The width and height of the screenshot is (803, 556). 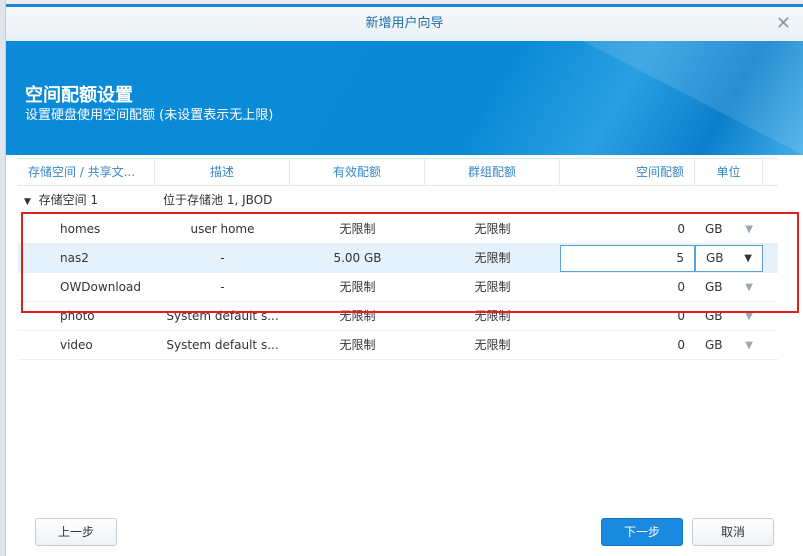 I want to click on dialog-title: 新增用户向导, so click(x=404, y=23).